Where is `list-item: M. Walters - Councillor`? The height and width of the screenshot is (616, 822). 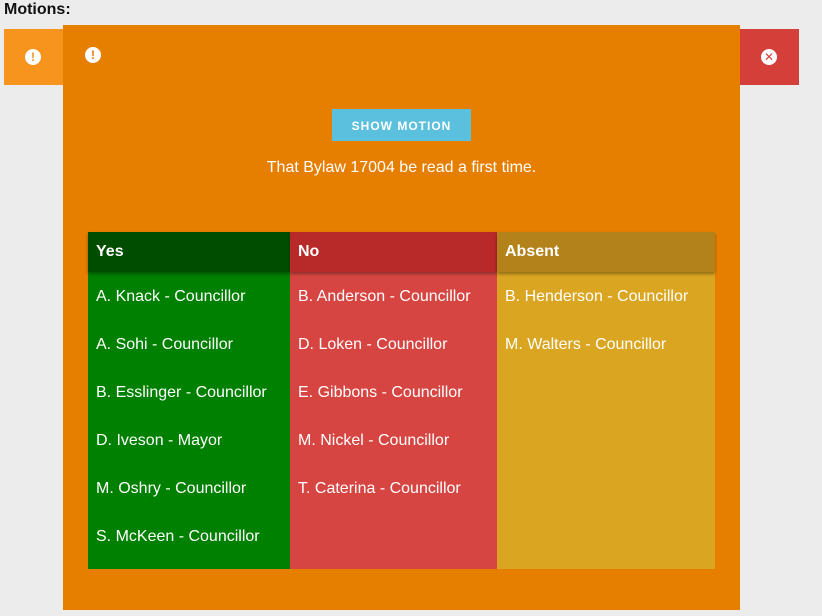
list-item: M. Walters - Councillor is located at coordinates (586, 344).